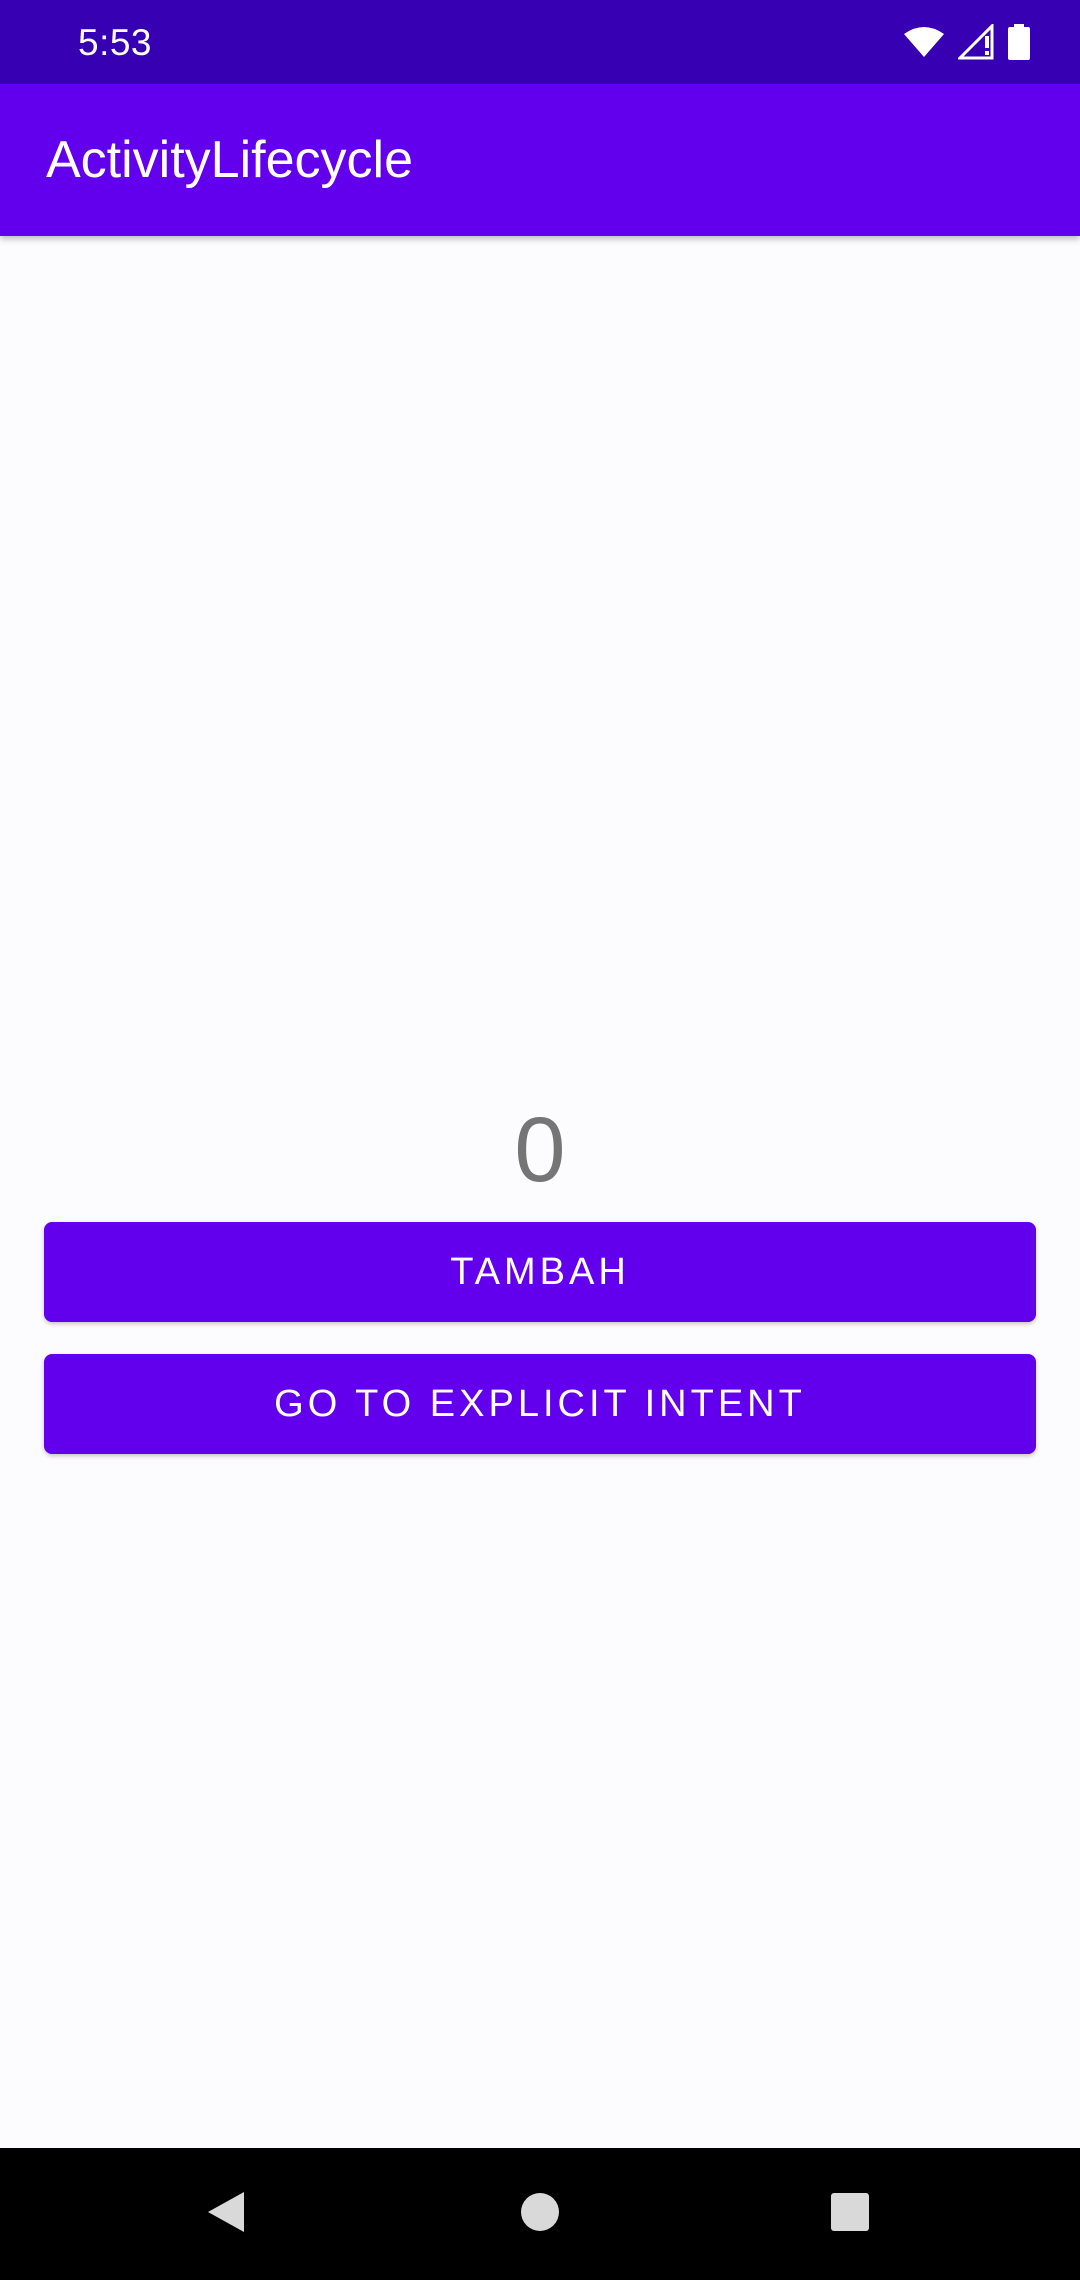 This screenshot has width=1080, height=2280. What do you see at coordinates (1019, 42) in the screenshot?
I see `battery-icon` at bounding box center [1019, 42].